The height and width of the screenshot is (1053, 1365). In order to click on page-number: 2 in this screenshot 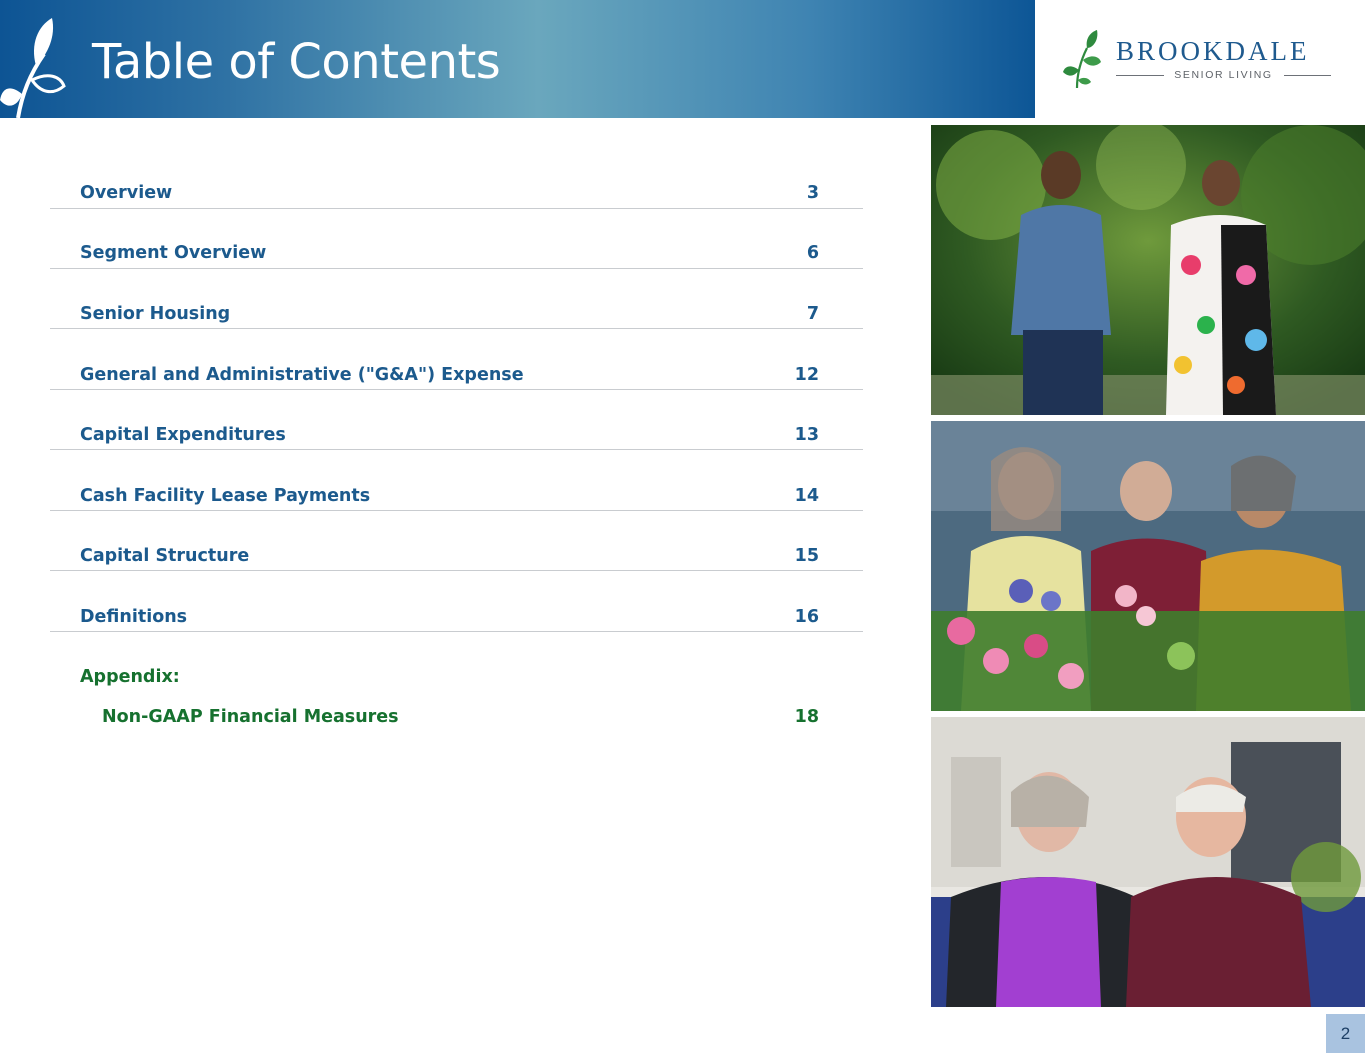, I will do `click(1345, 1033)`.